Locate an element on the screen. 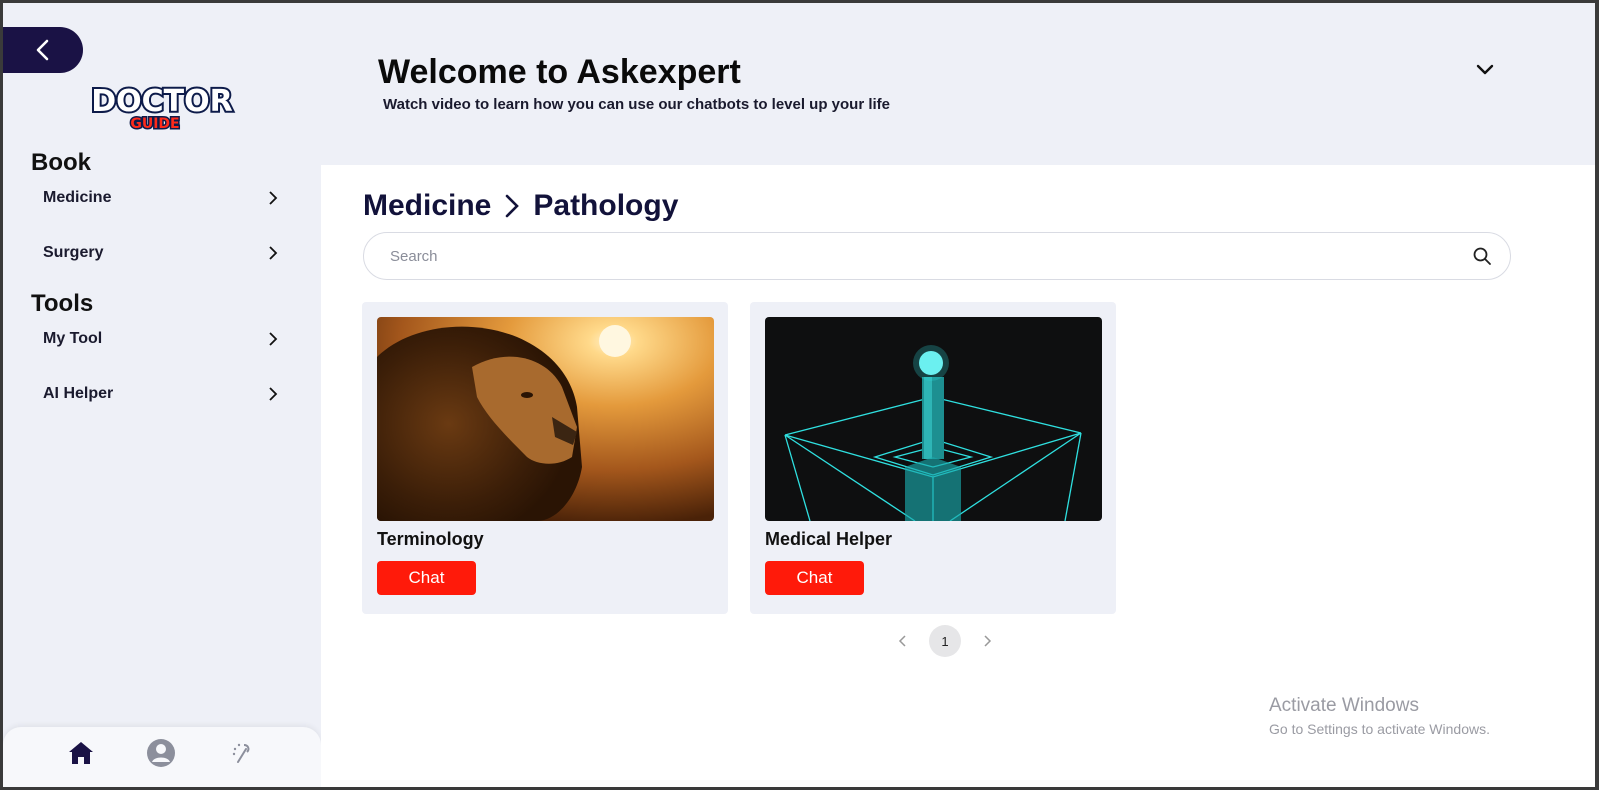  profile-button is located at coordinates (161, 753).